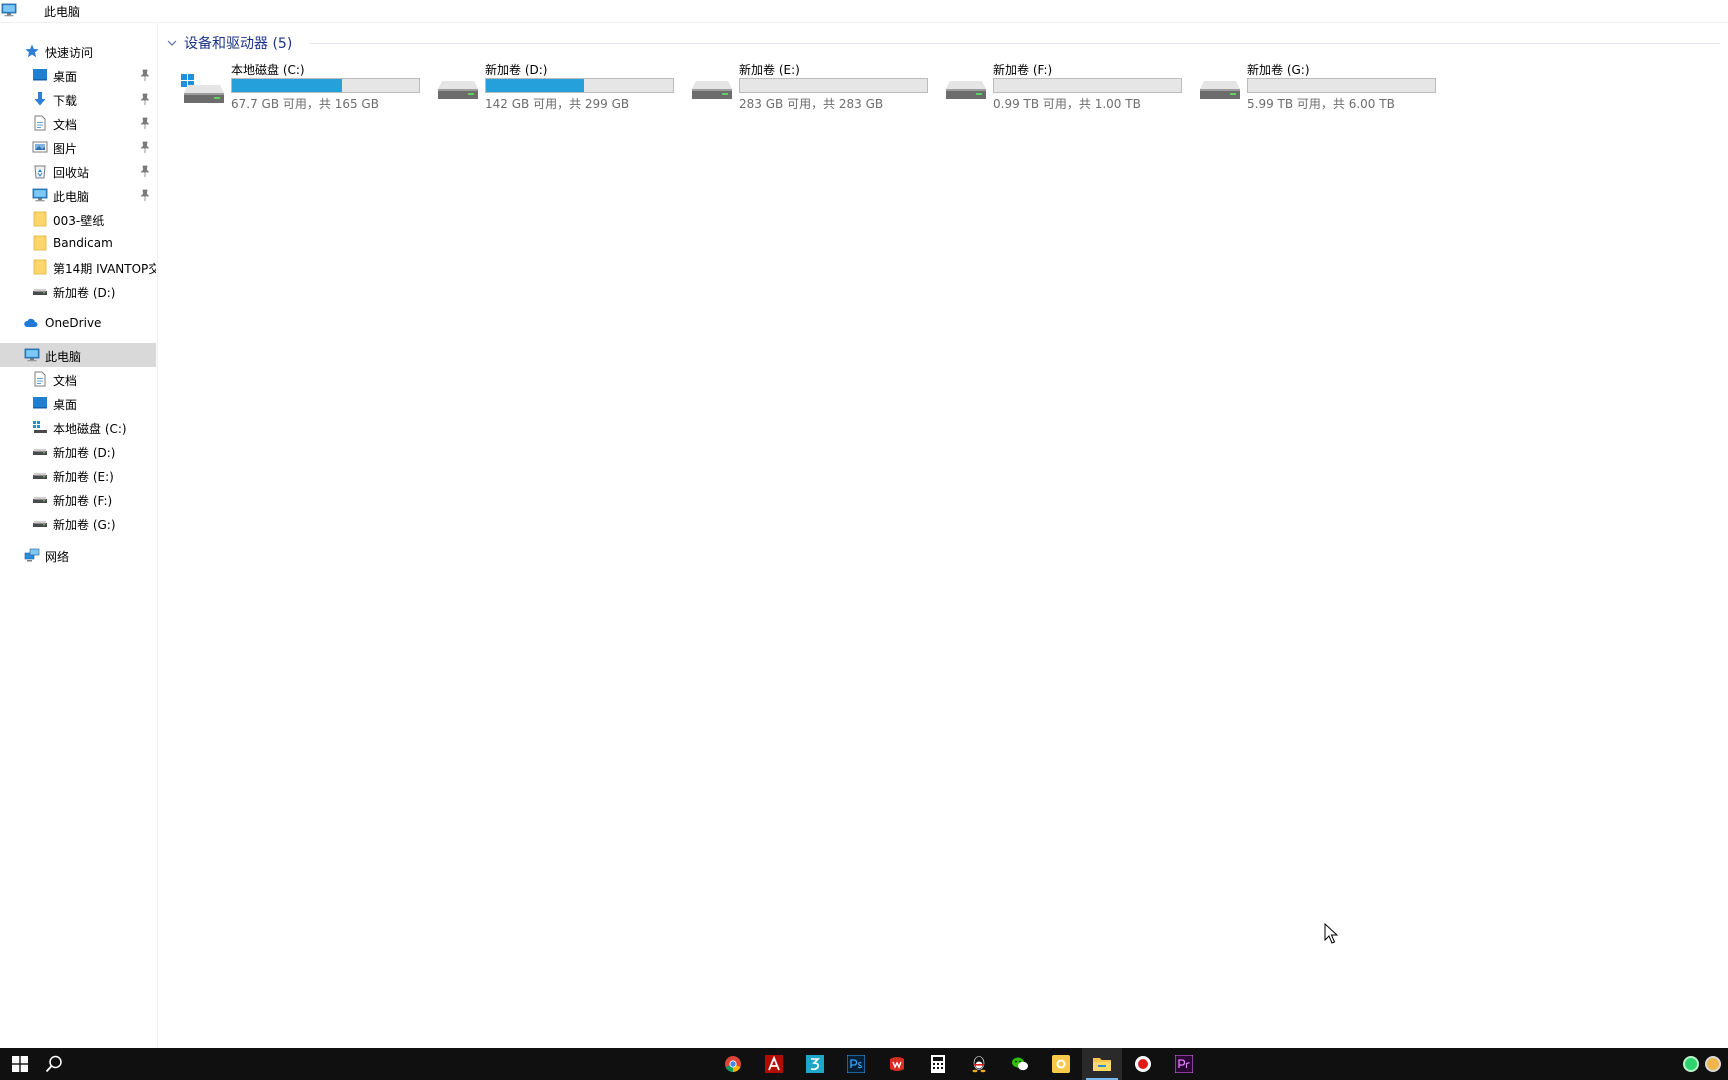 The width and height of the screenshot is (1728, 1080). I want to click on nav-pc-drive-e: 新加卷 (E:), so click(78, 475).